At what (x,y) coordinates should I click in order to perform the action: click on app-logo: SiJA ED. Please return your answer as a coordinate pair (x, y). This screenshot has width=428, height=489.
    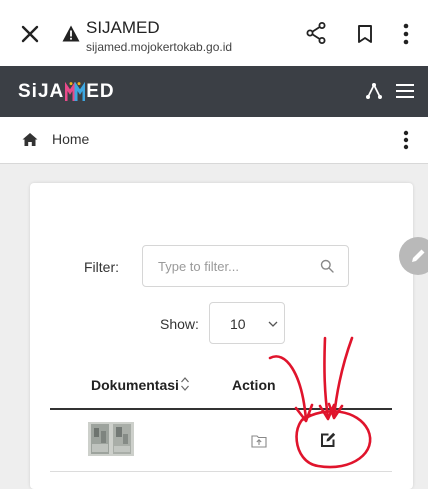
    Looking at the image, I should click on (66, 92).